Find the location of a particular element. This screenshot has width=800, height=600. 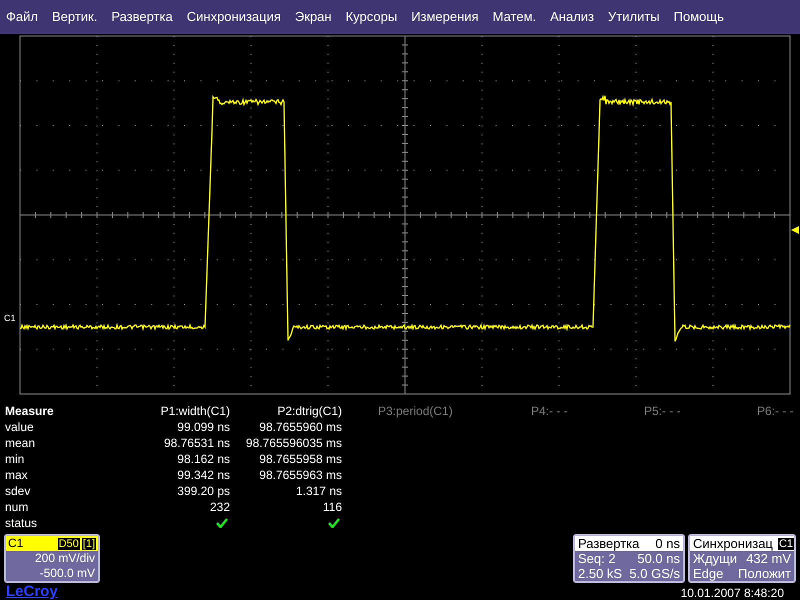

measure-value: 99.099 ns is located at coordinates (203, 427).